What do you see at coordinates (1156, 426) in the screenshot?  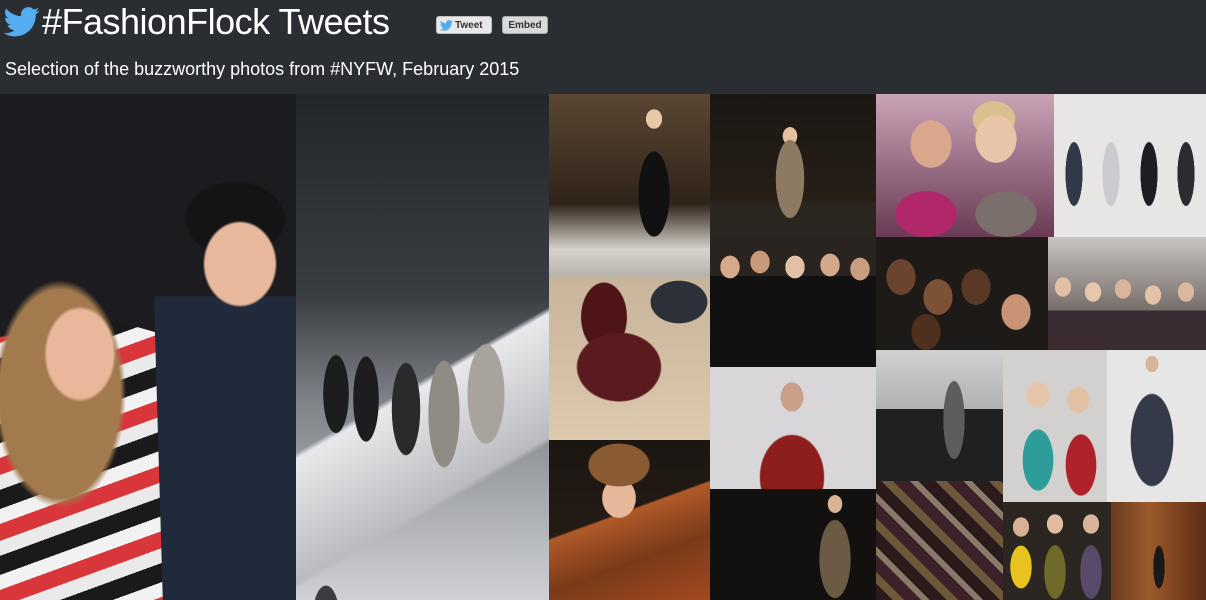 I see `photo-tile-tulle-gown` at bounding box center [1156, 426].